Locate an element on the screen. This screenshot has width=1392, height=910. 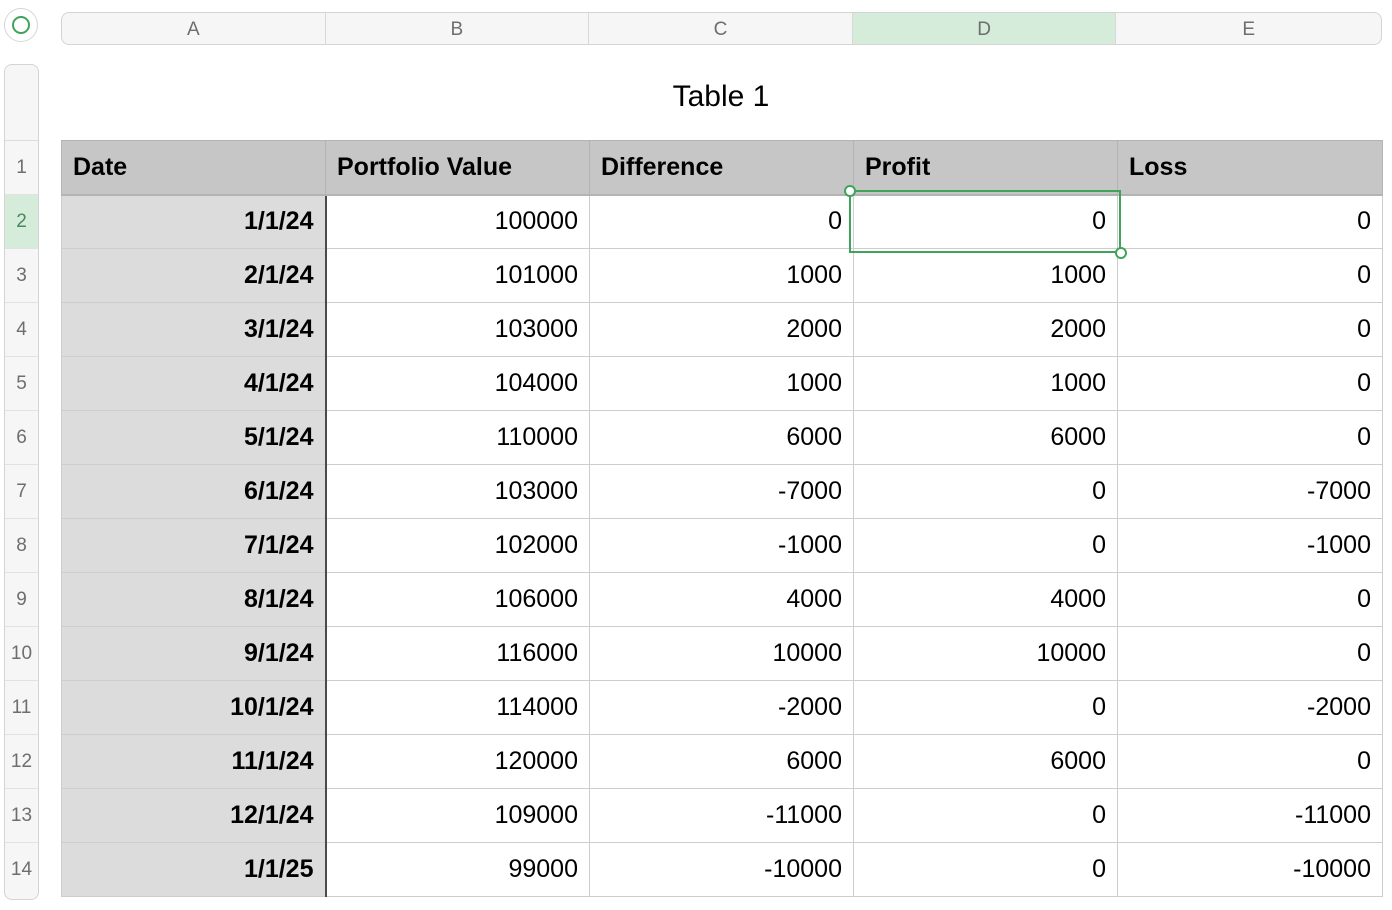
portfolio-value-cell: 106000 is located at coordinates (457, 599).